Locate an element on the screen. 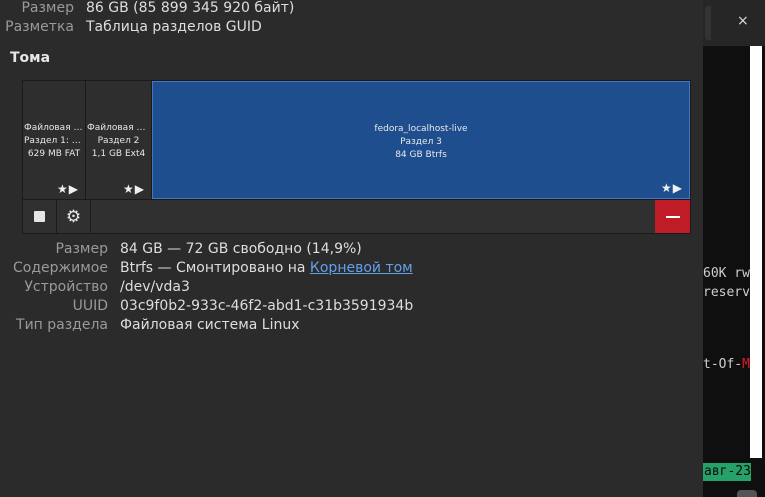  partition-type-label: Тип раздела is located at coordinates (62, 325).